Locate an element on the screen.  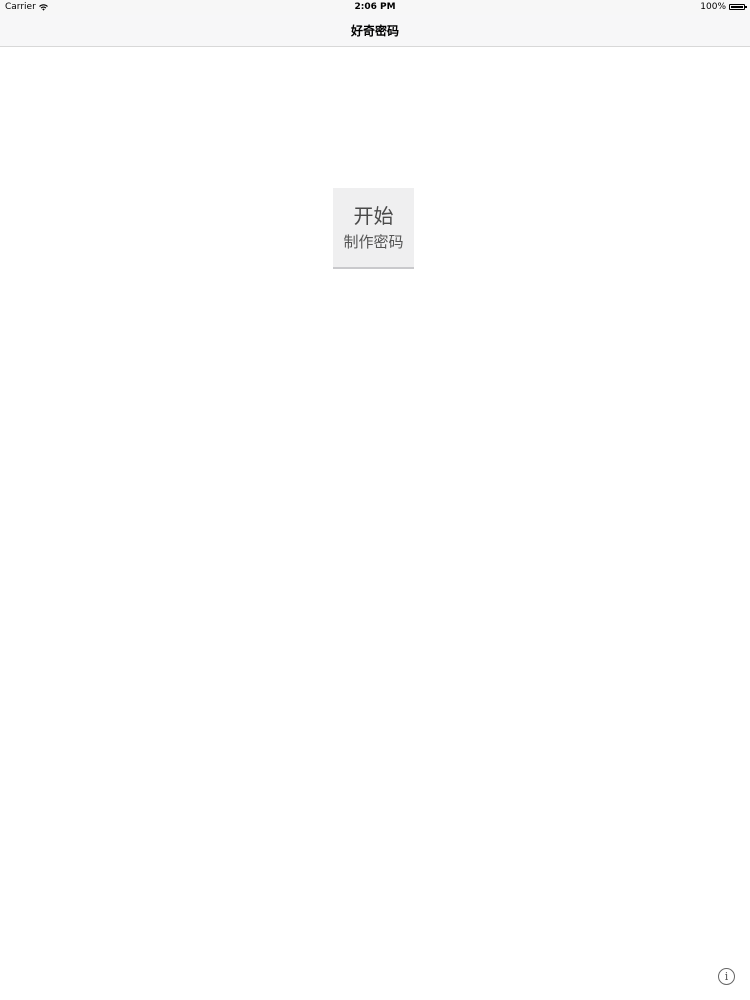
info-glyph: i is located at coordinates (726, 976).